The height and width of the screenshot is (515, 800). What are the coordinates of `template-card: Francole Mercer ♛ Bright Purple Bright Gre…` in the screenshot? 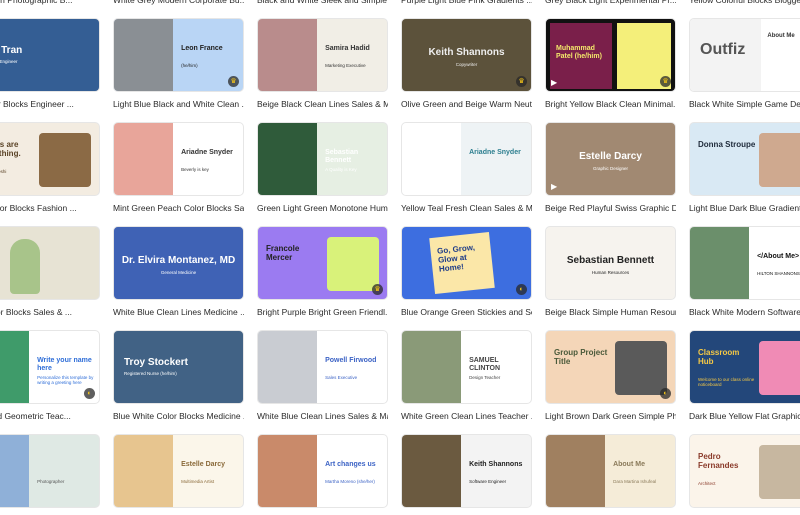 It's located at (322, 271).